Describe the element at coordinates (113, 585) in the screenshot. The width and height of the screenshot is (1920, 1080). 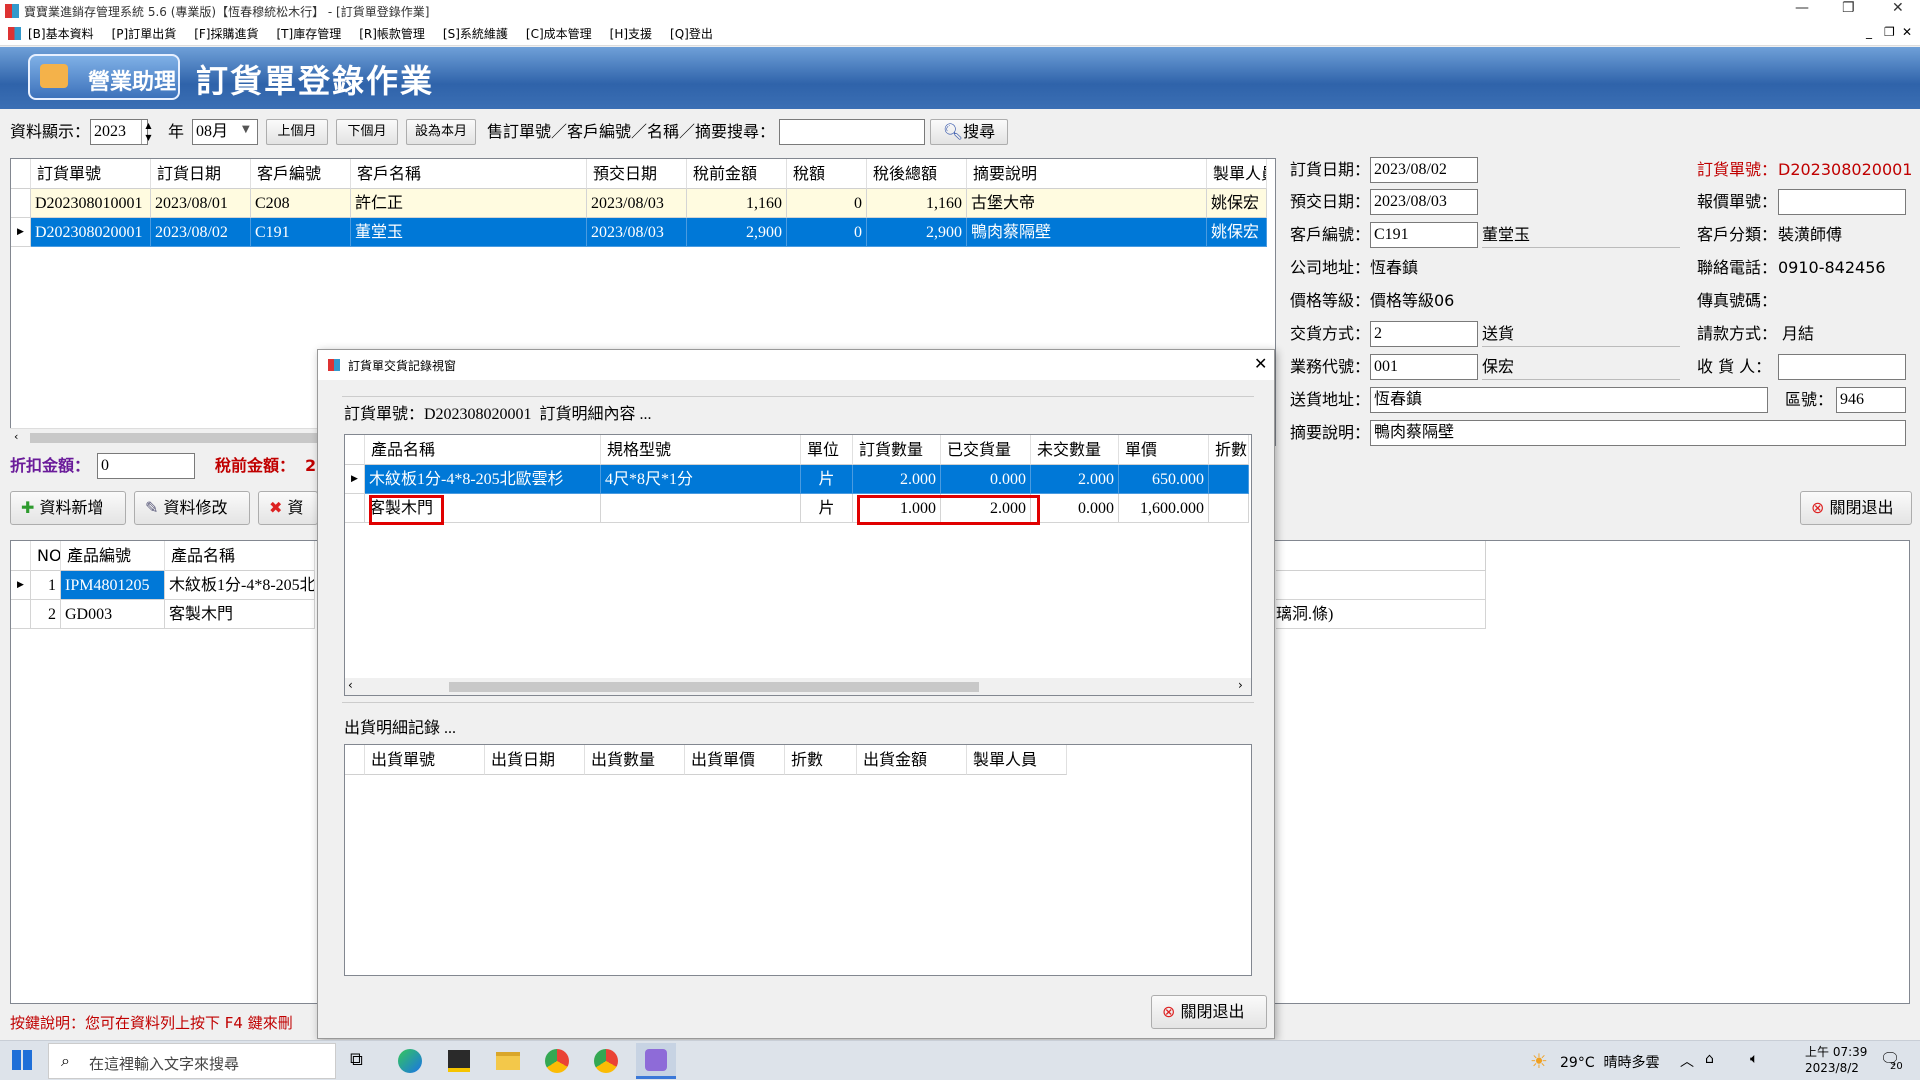
I see `table-cell: IPM4801205` at that location.